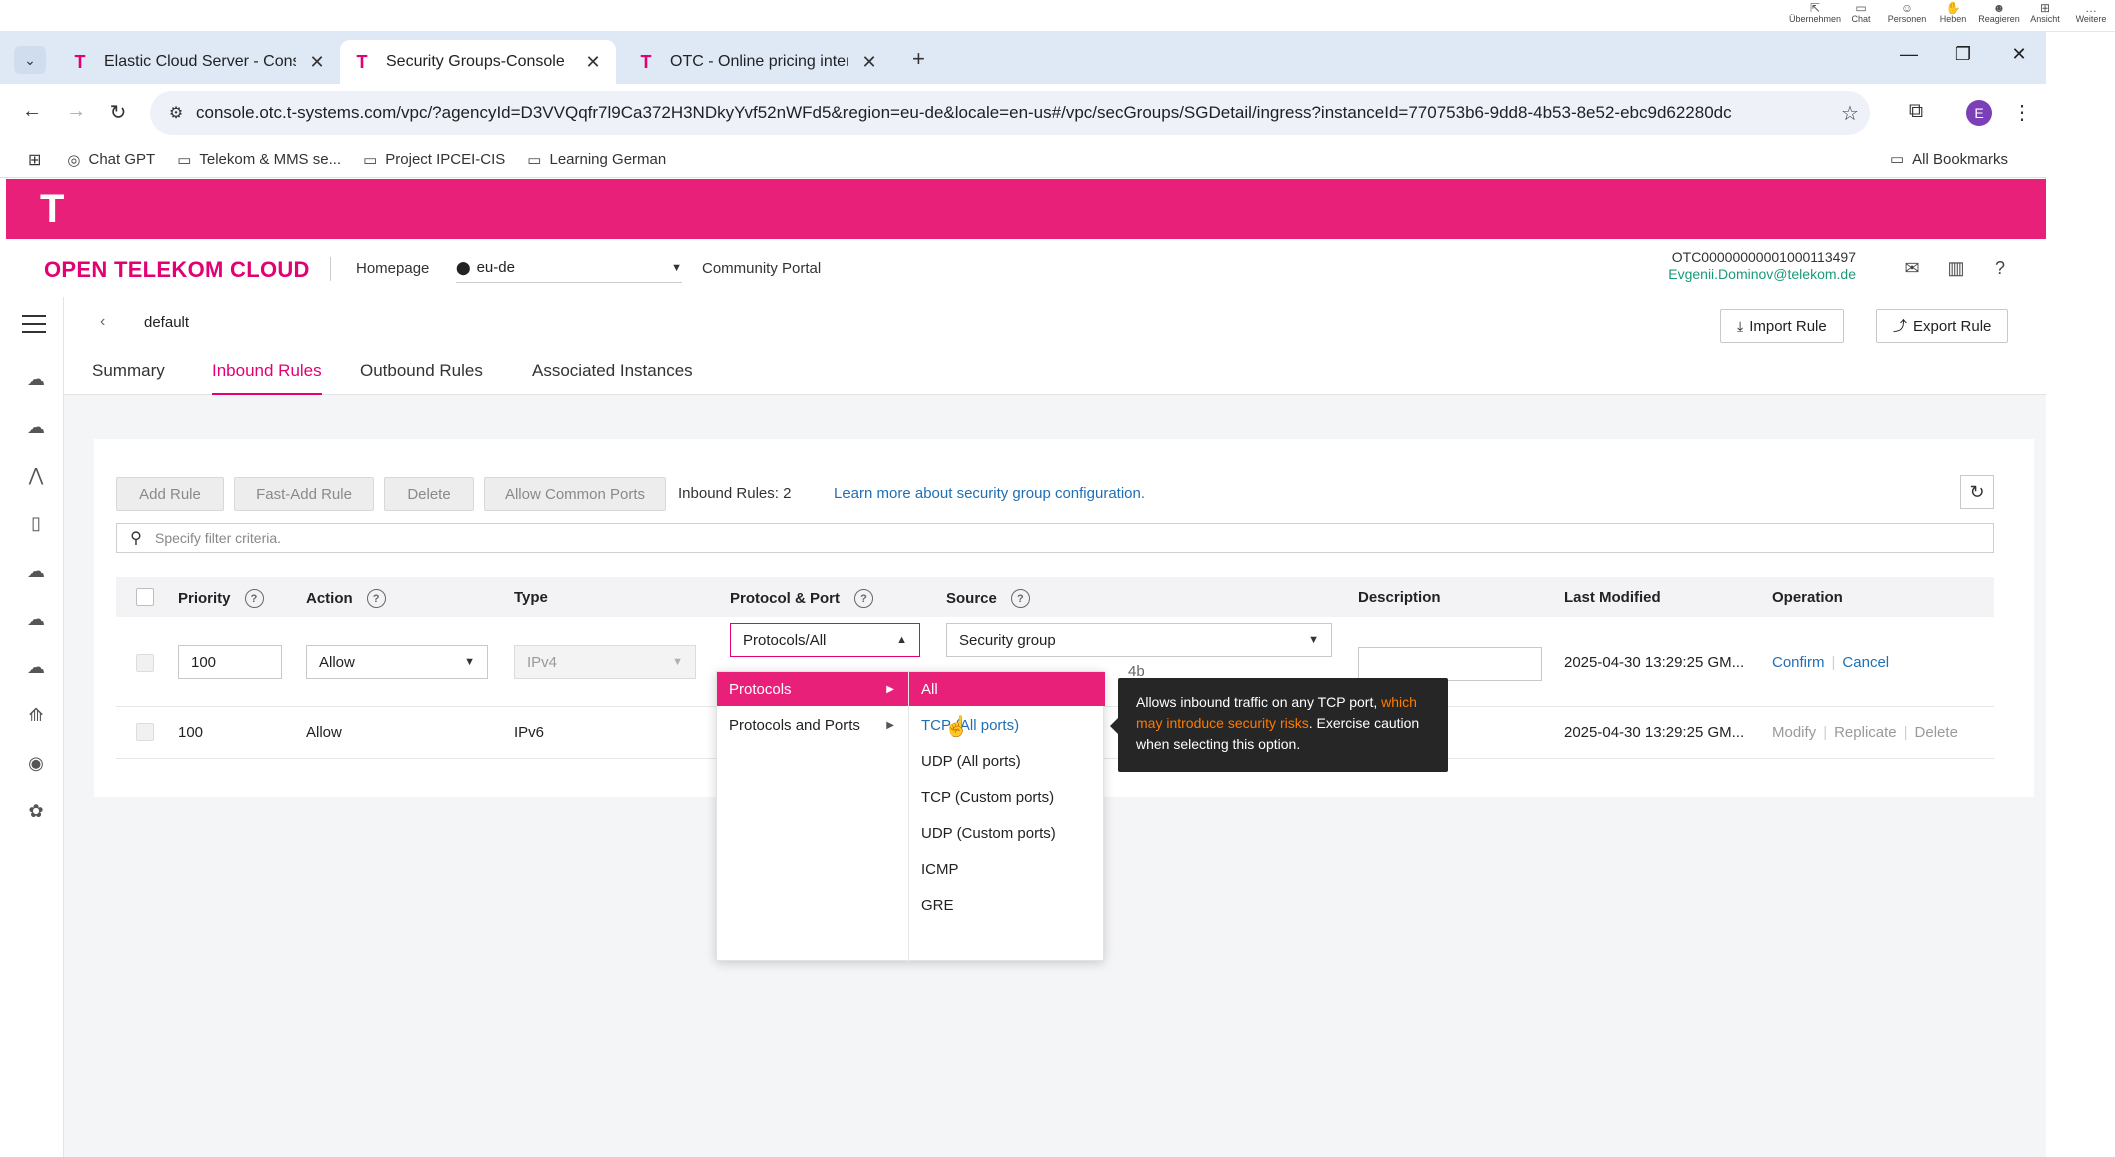 The height and width of the screenshot is (1157, 2115). Describe the element at coordinates (36, 763) in the screenshot. I see `ip-icon: ◉` at that location.